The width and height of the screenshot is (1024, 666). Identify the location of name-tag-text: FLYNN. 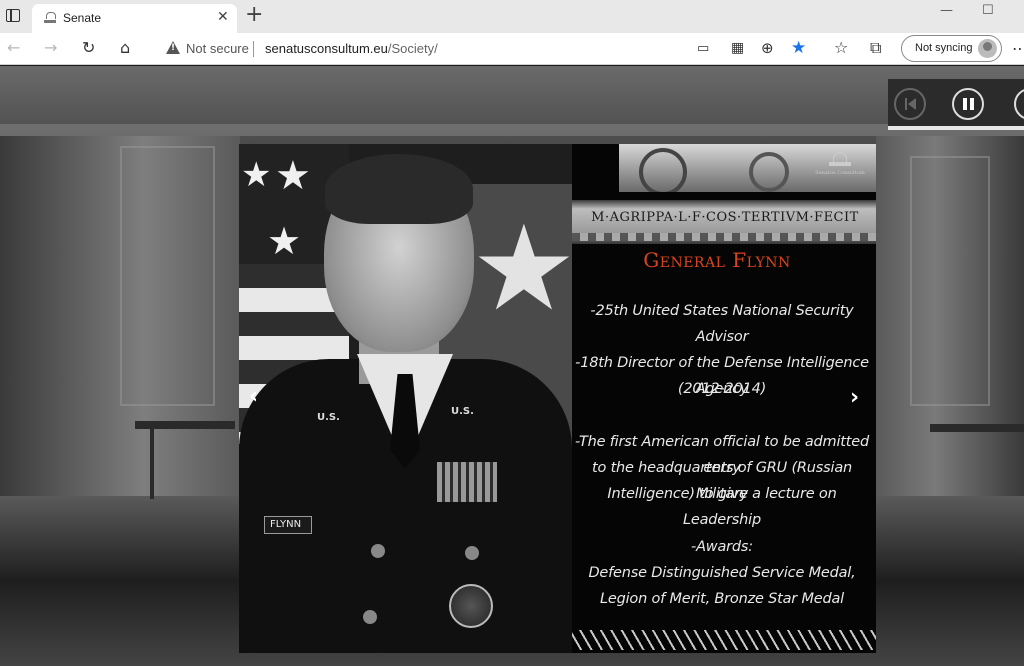
(286, 524).